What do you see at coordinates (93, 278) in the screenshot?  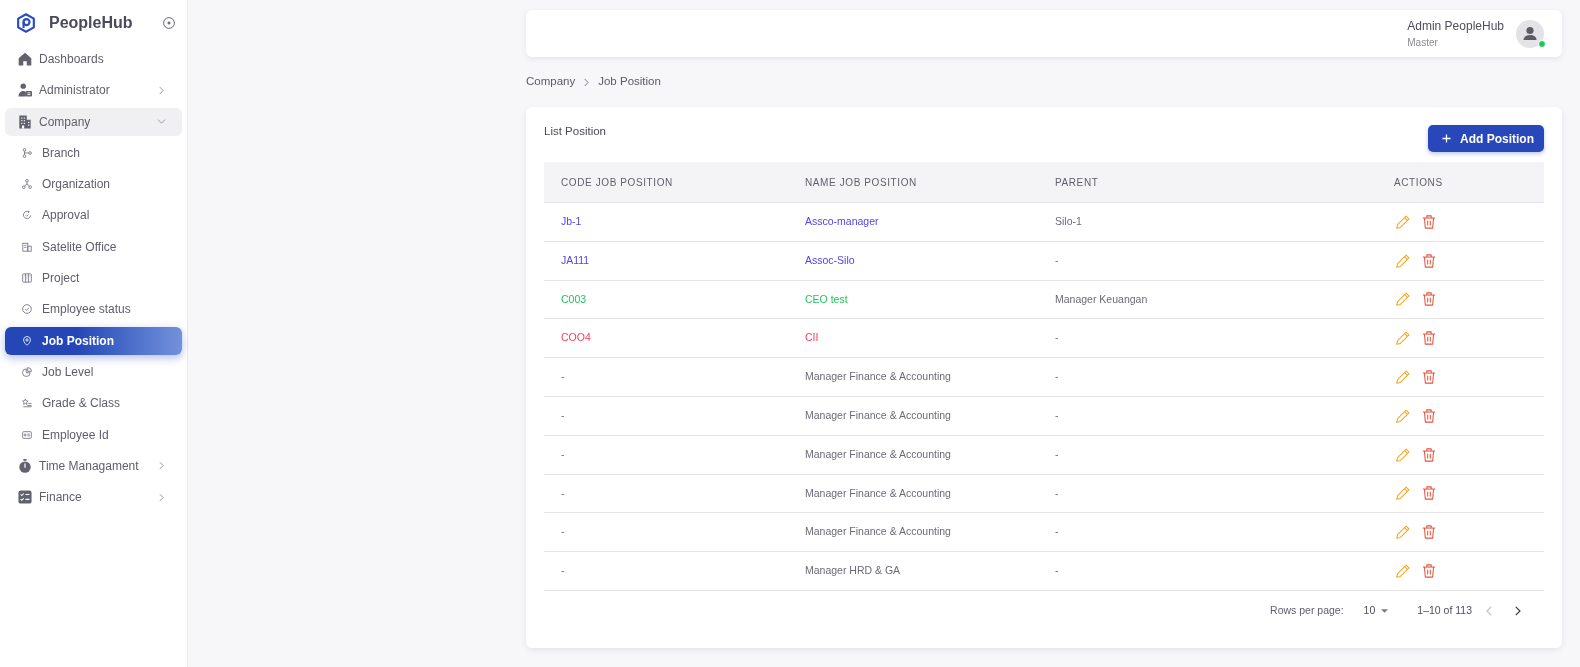 I see `sidebar-subitem: Project` at bounding box center [93, 278].